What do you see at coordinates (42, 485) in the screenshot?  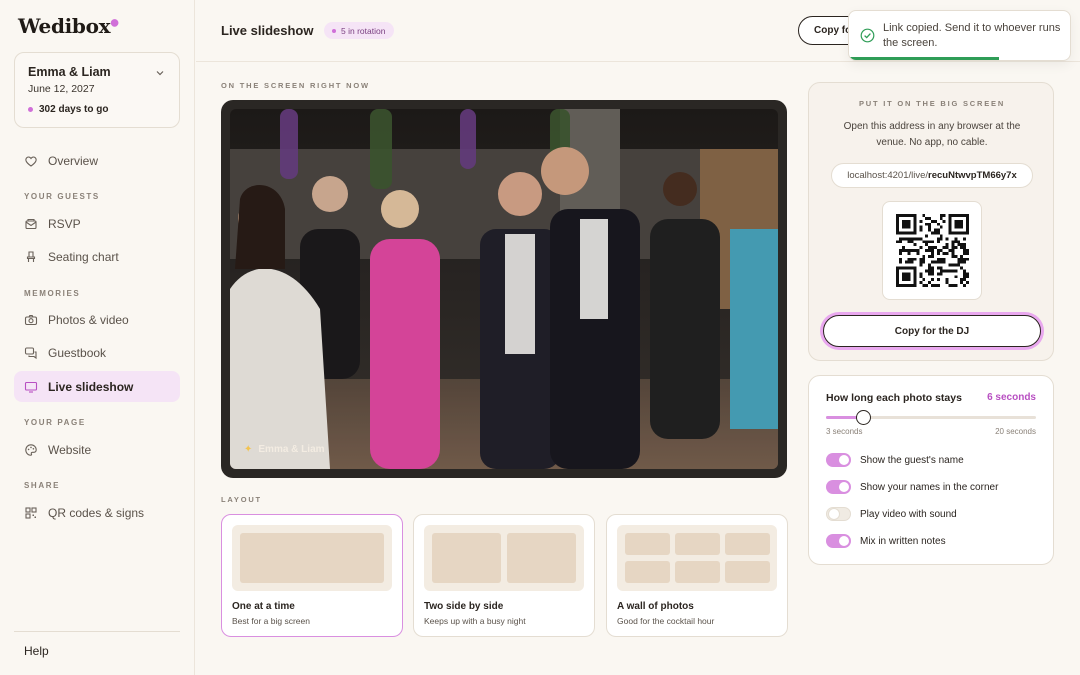 I see `section-share: SHARE` at bounding box center [42, 485].